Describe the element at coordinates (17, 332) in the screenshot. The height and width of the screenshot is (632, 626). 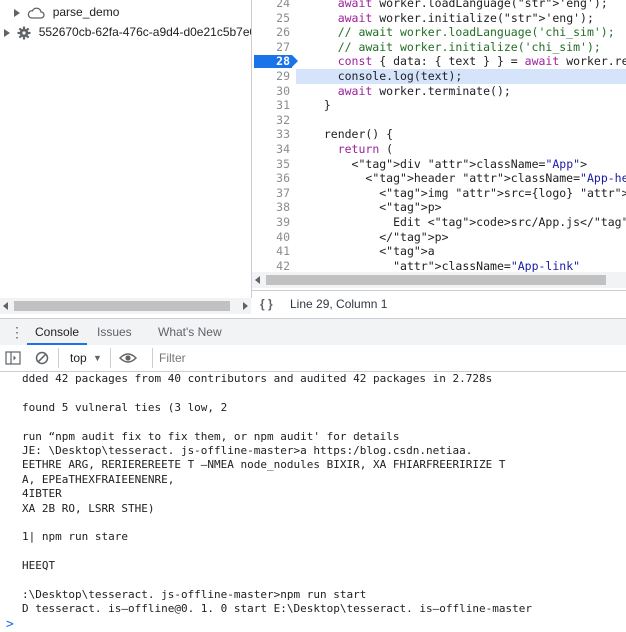
I see `more-options-icon: ⋮` at that location.